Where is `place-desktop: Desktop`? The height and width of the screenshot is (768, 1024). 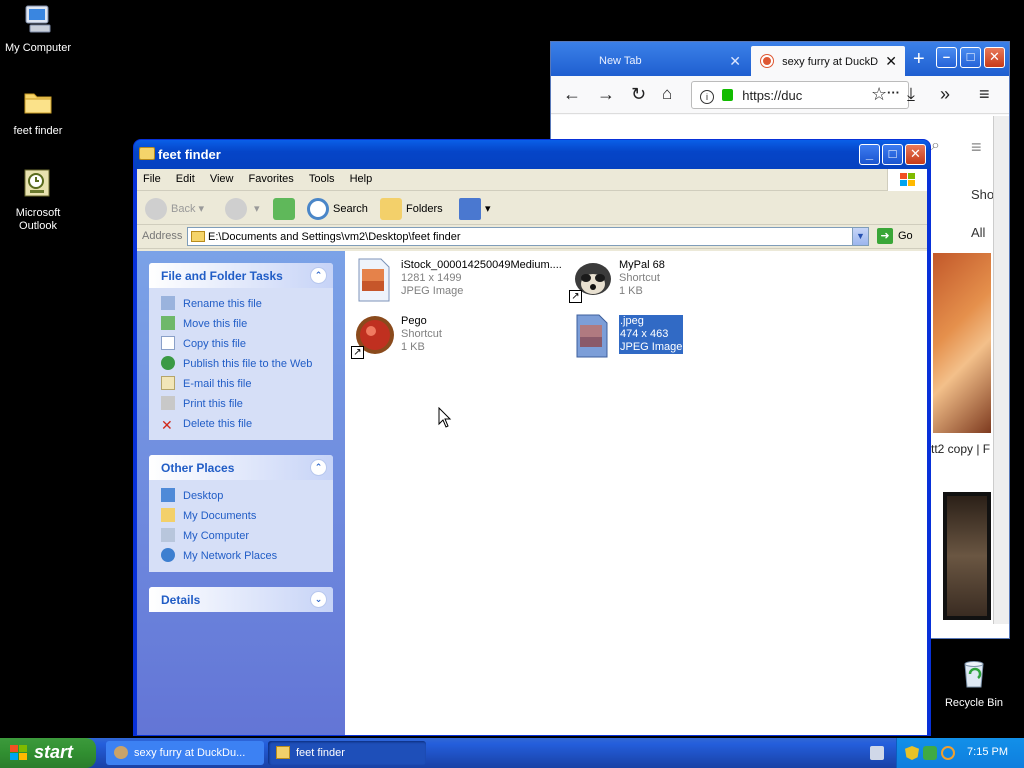
place-desktop: Desktop is located at coordinates (247, 496).